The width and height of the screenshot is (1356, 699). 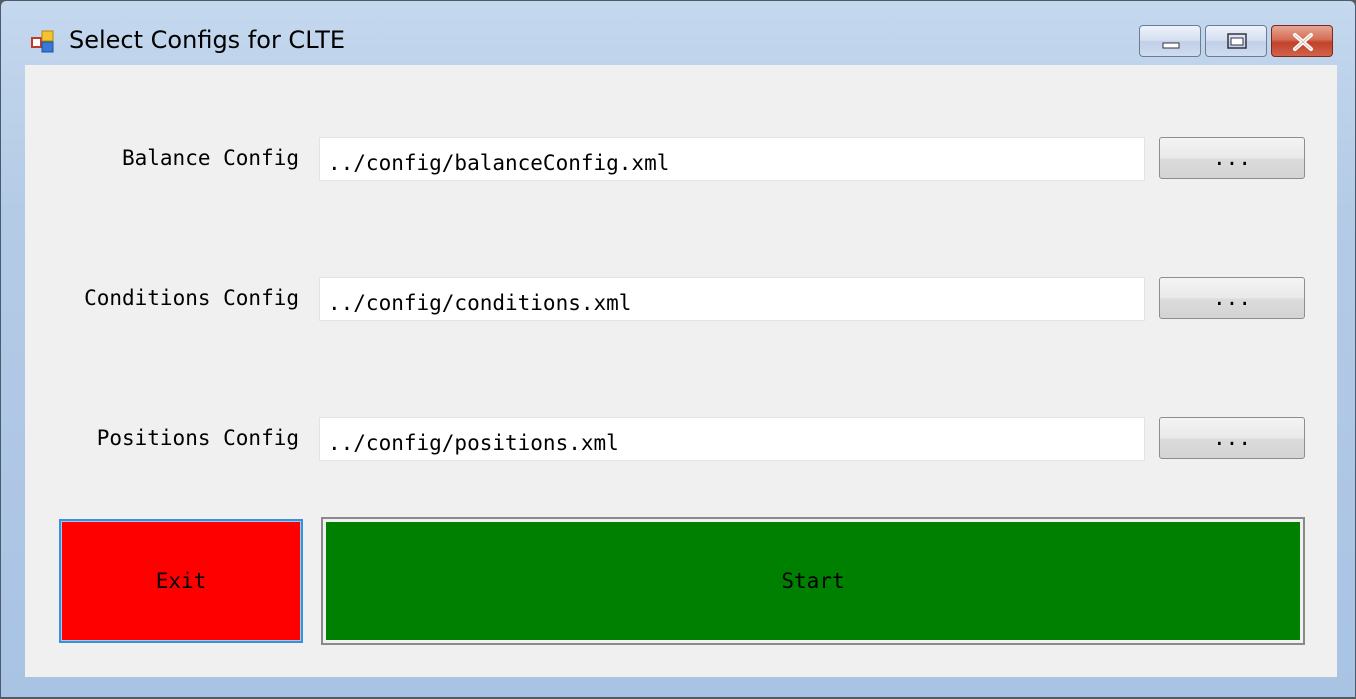 I want to click on minimize-button, so click(x=1170, y=41).